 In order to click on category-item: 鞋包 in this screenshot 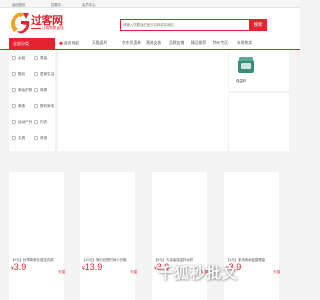, I will do `click(18, 74)`.